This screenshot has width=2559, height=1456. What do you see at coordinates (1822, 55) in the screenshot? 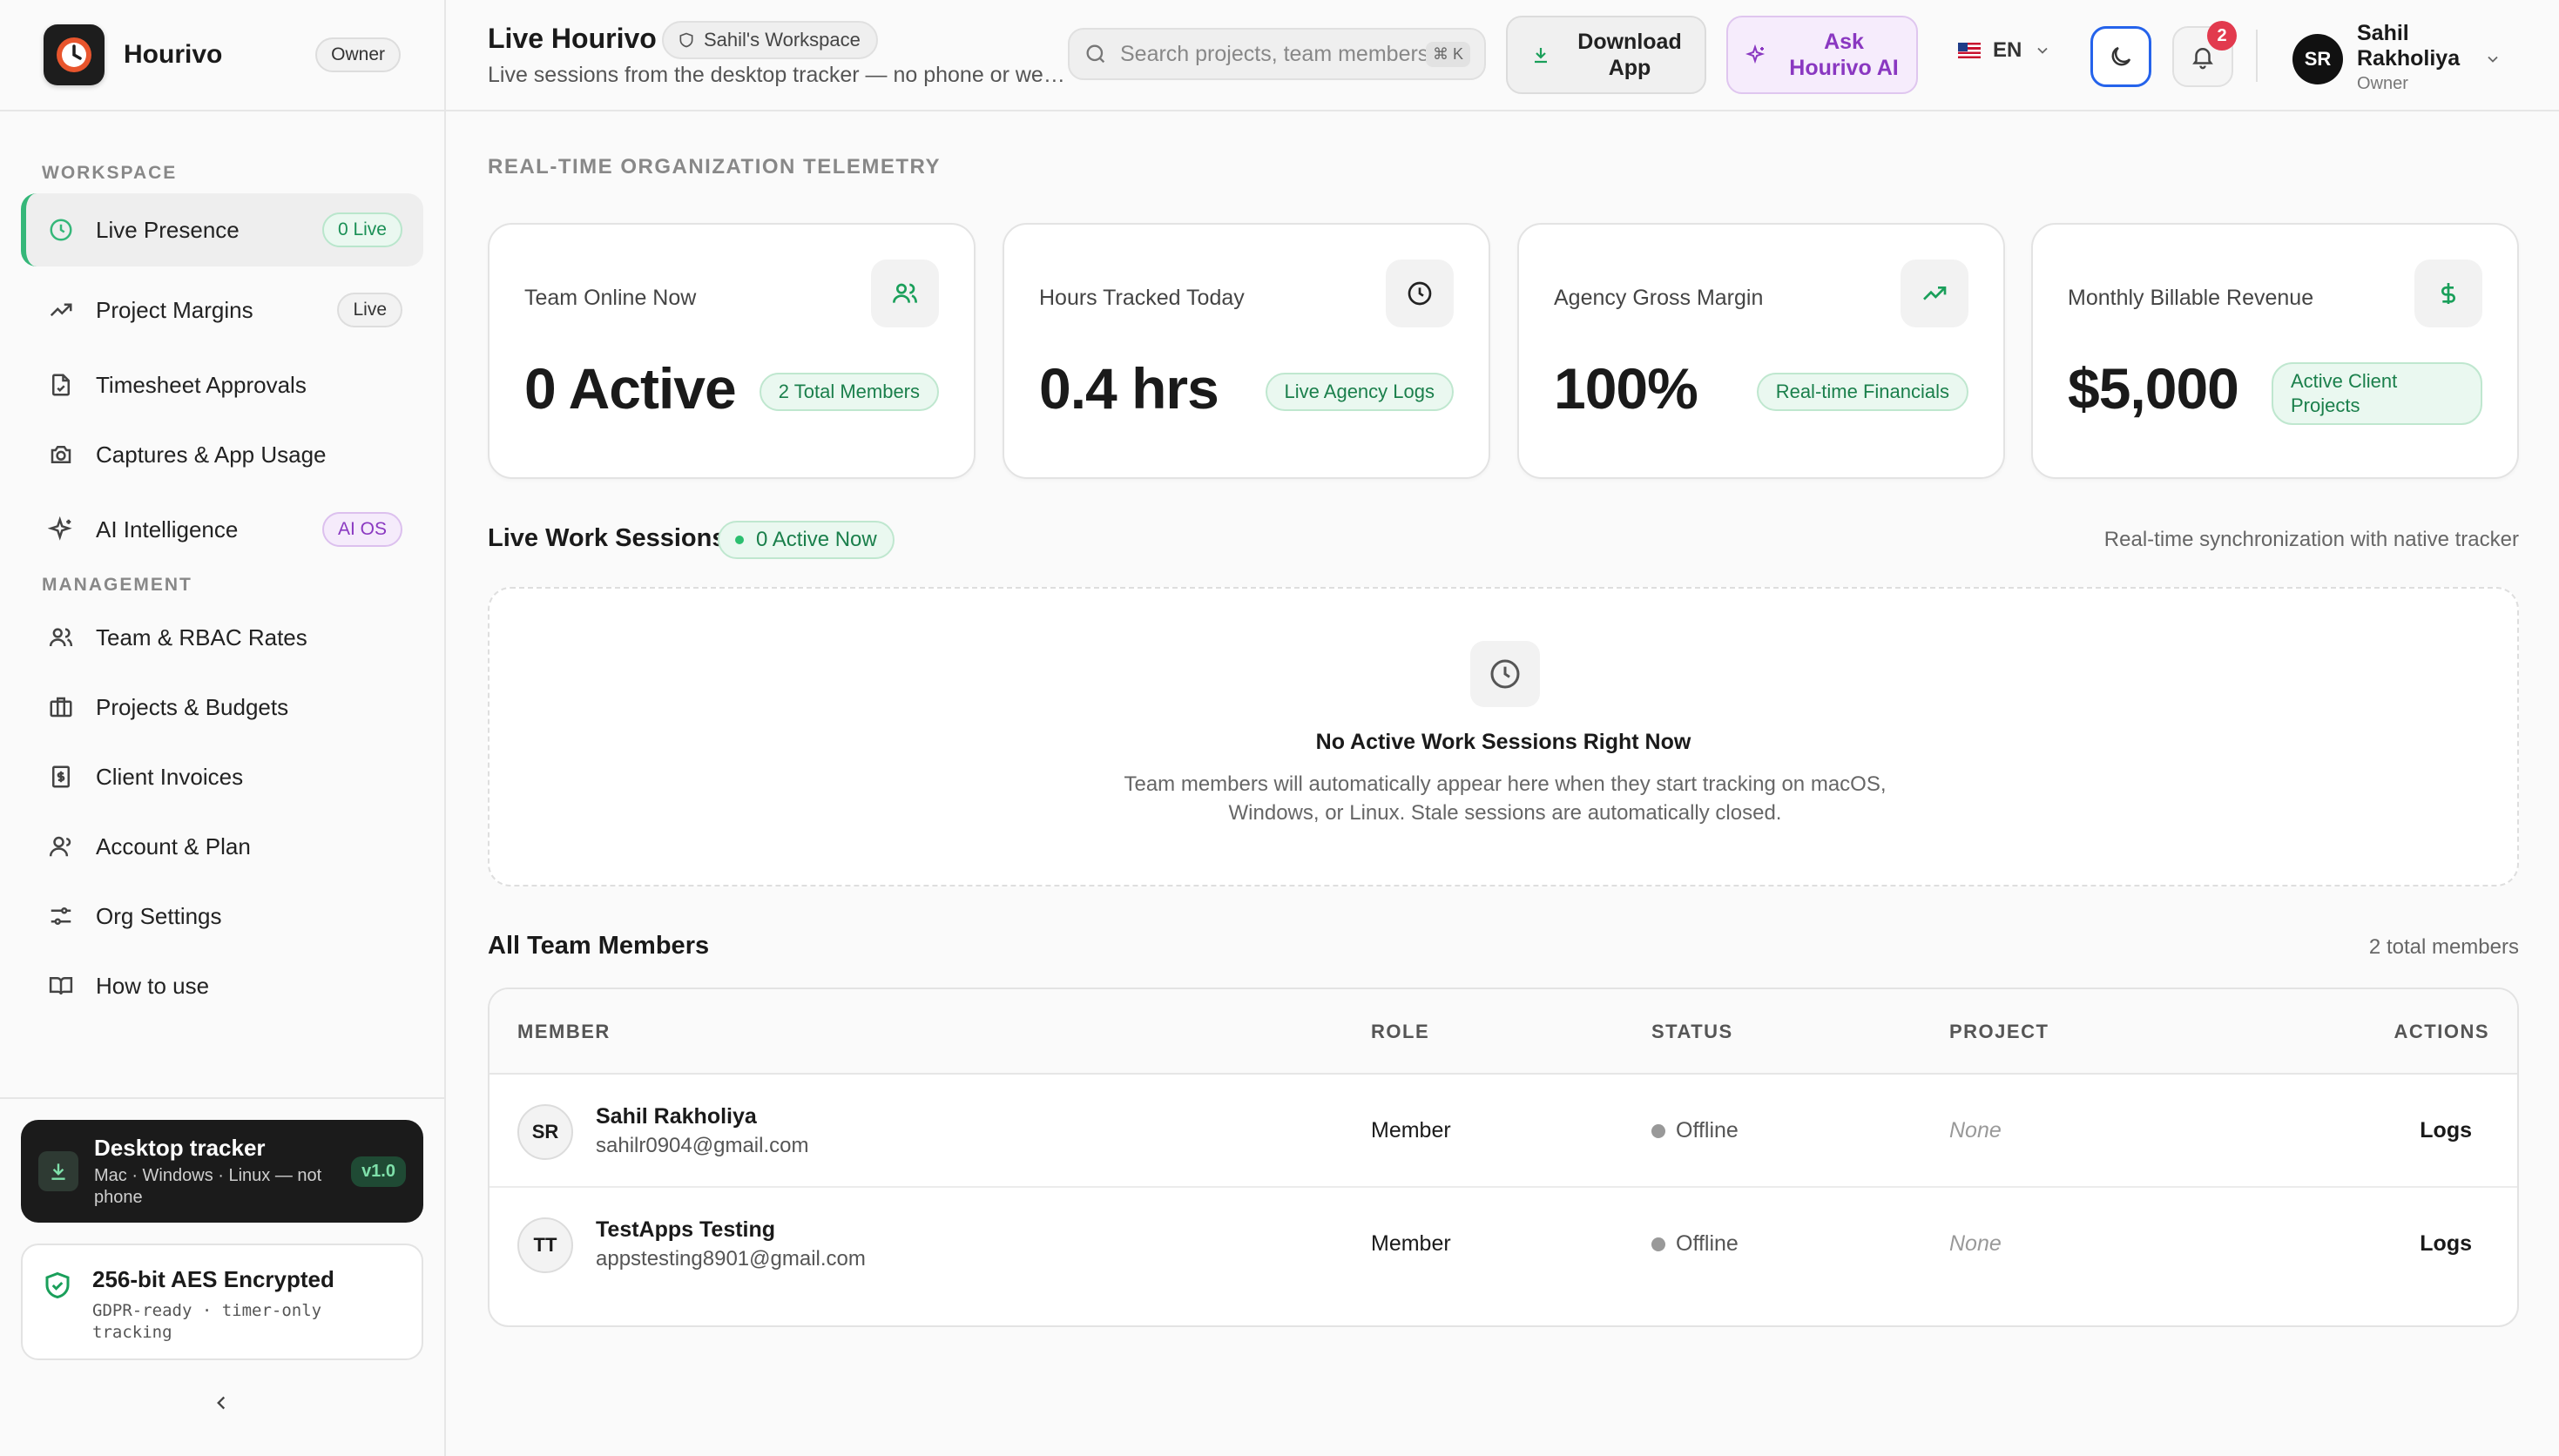
I see `ask-ai-button: Ask Hourivo AI` at bounding box center [1822, 55].